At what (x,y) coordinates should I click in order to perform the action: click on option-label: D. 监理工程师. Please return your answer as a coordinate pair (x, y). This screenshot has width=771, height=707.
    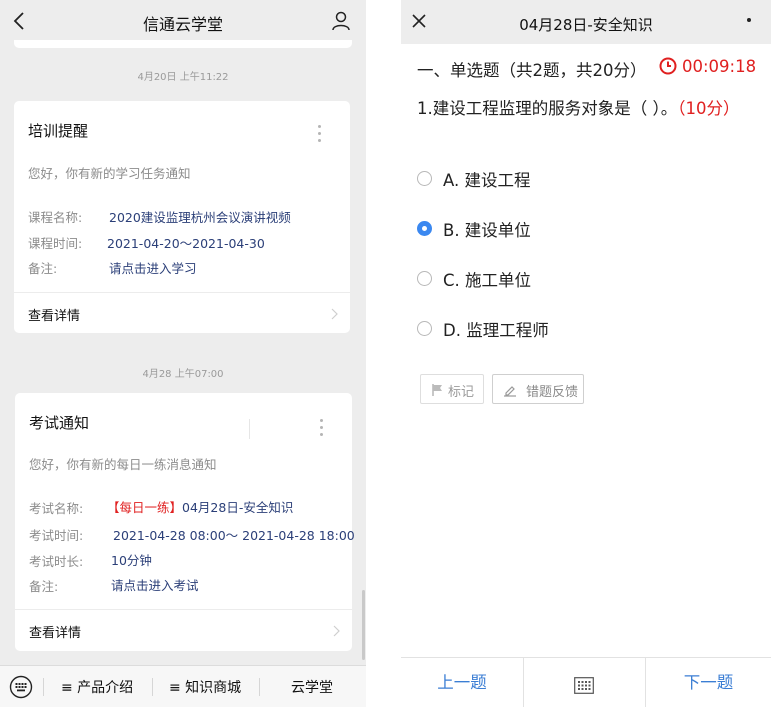
    Looking at the image, I should click on (496, 330).